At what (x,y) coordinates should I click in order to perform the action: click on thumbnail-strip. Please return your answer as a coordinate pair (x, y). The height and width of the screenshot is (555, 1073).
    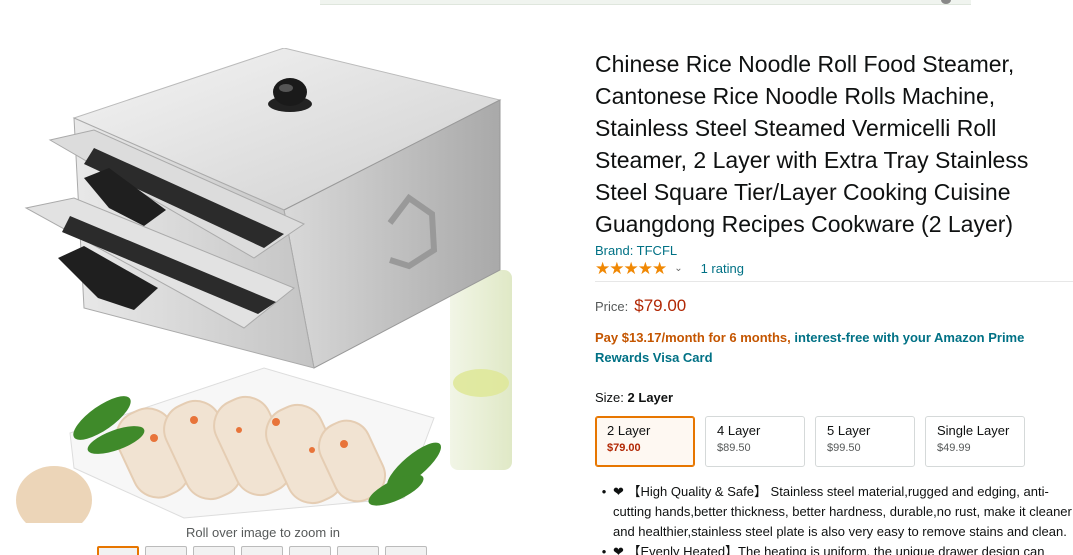
    Looking at the image, I should click on (262, 550).